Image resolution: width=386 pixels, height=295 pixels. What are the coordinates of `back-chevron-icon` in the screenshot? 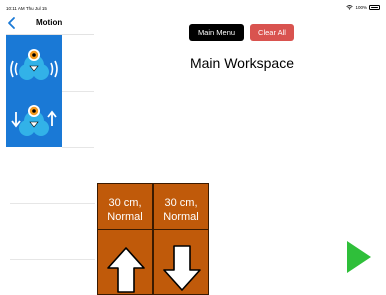 It's located at (12, 23).